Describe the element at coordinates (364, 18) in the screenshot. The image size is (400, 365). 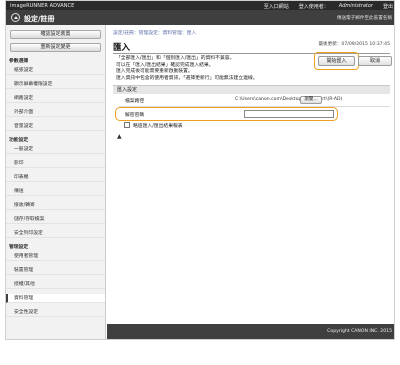
I see `device-name-link: 傳送電子郵件至此裝置名稱` at that location.